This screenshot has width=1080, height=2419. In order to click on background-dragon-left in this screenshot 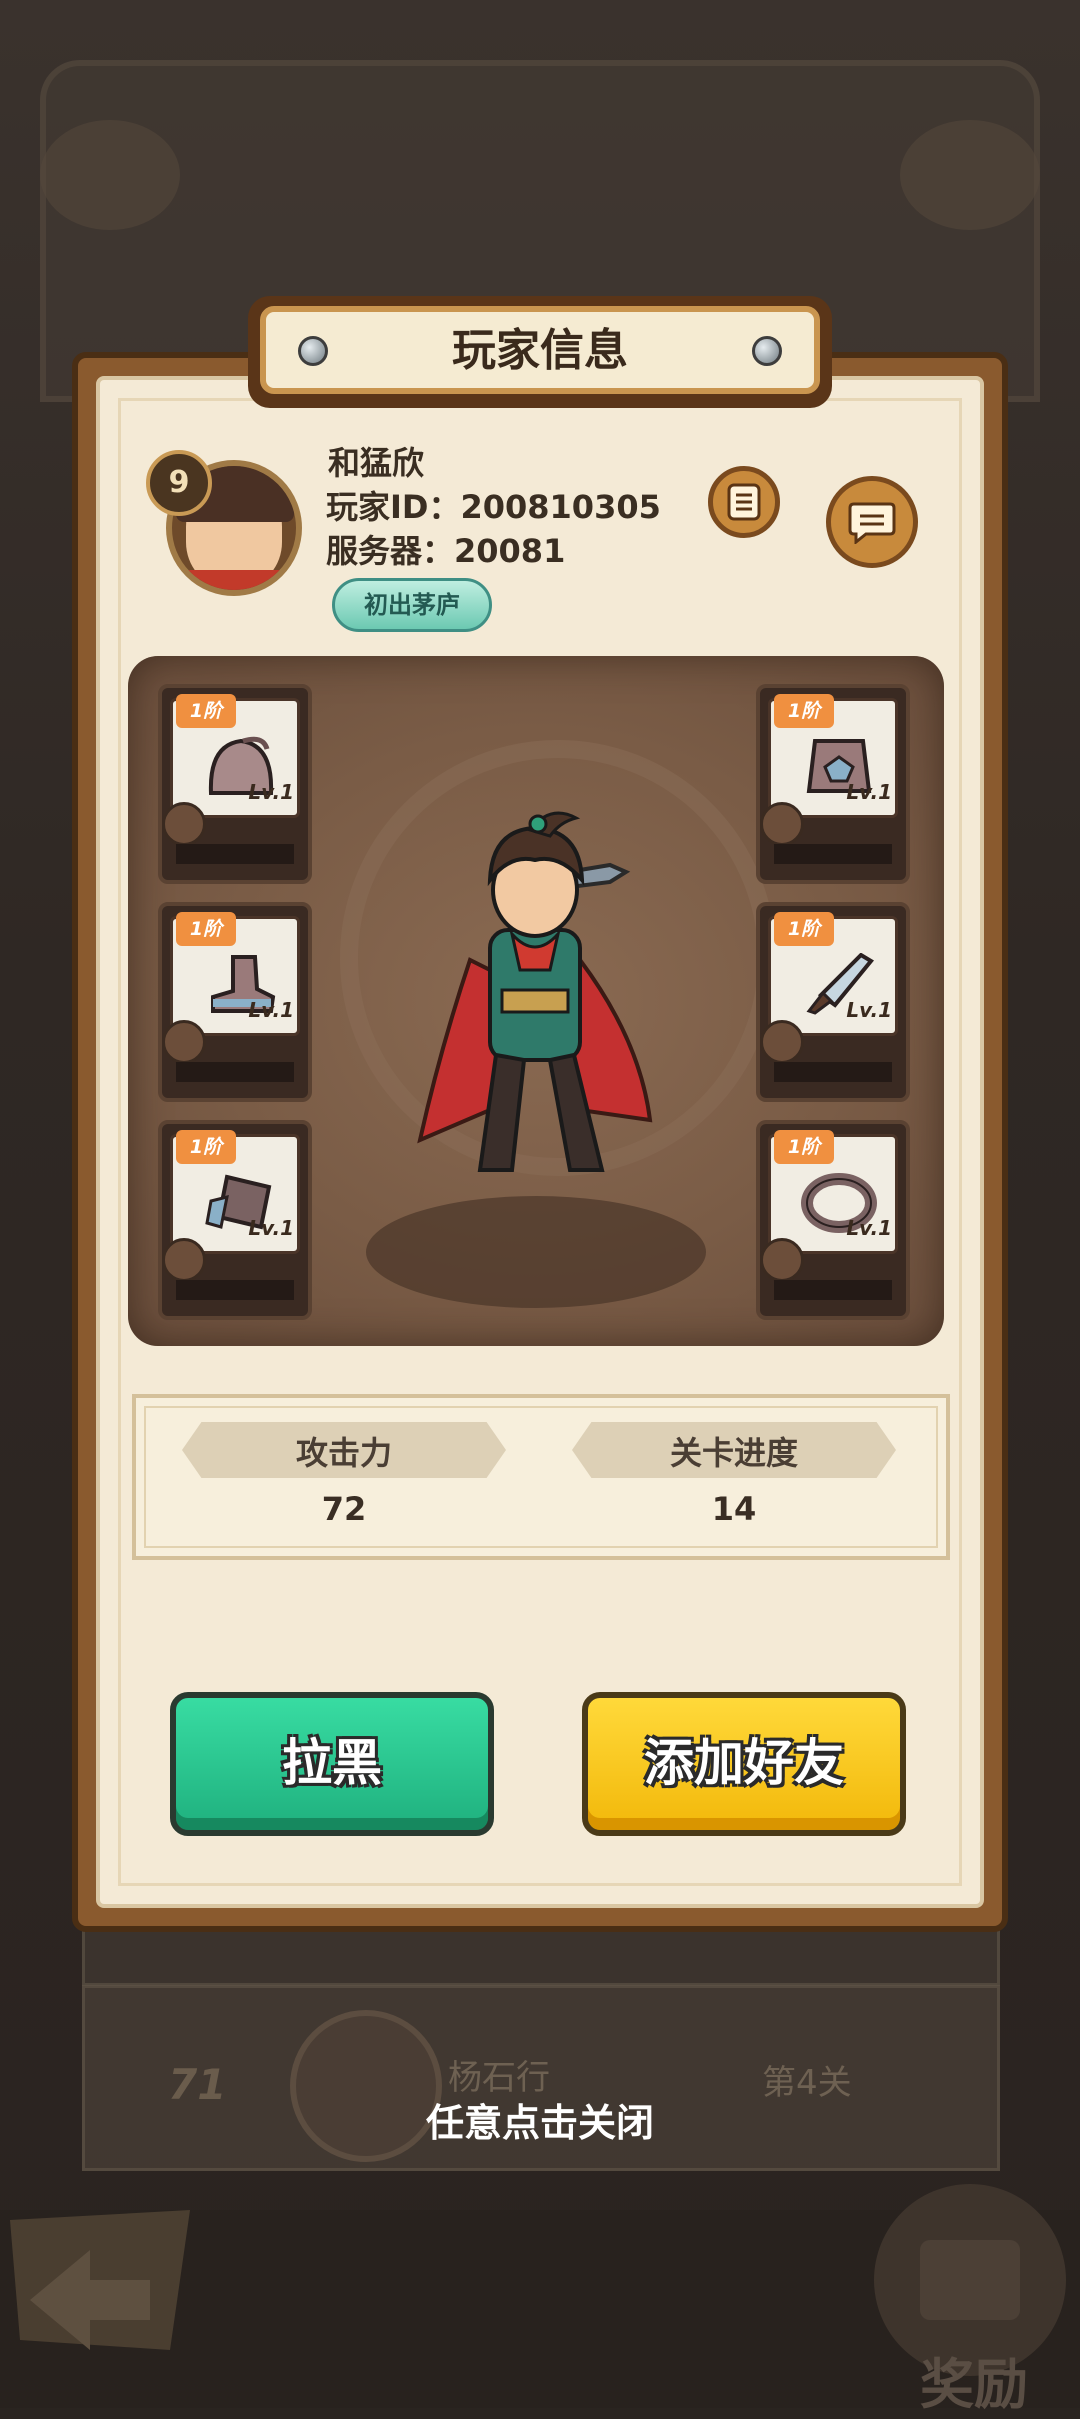, I will do `click(110, 175)`.